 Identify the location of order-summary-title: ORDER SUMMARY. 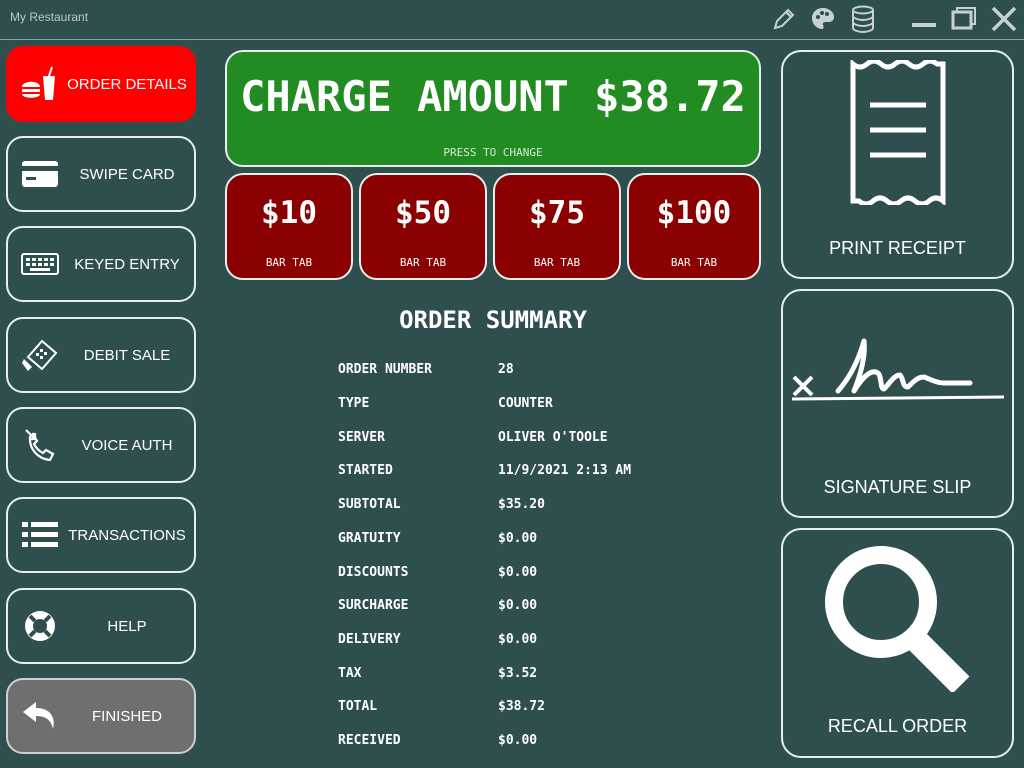
(493, 320).